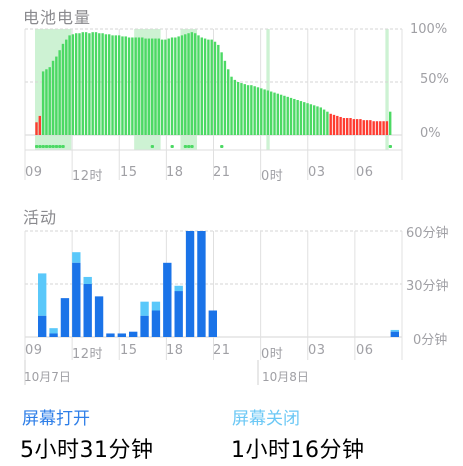 This screenshot has width=463, height=466. Describe the element at coordinates (365, 350) in the screenshot. I see `activity-x-tick: 06` at that location.